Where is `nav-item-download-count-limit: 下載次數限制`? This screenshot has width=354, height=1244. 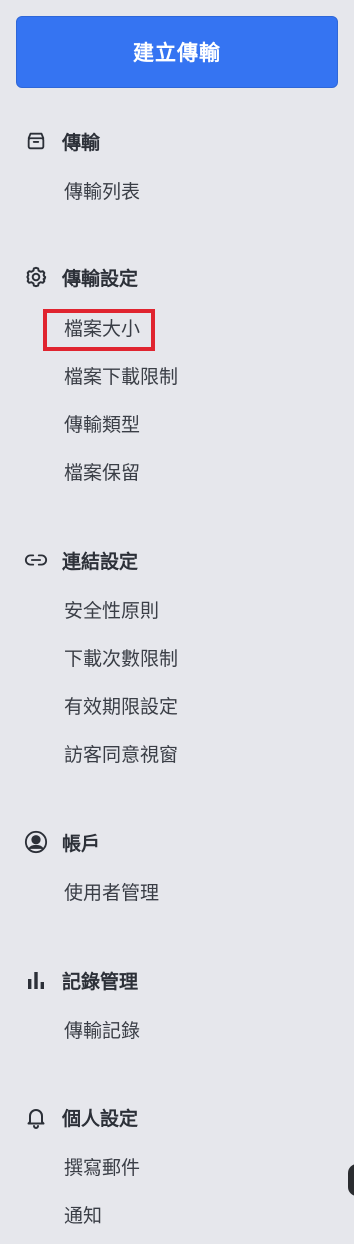
nav-item-download-count-limit: 下載次數限制 is located at coordinates (121, 659).